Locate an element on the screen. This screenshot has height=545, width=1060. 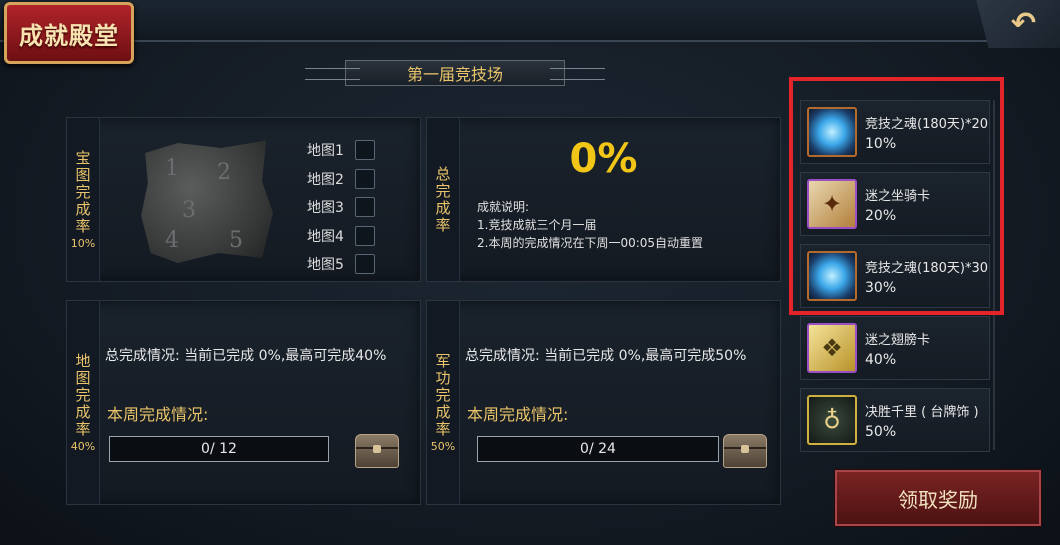
highlight-box is located at coordinates (896, 196).